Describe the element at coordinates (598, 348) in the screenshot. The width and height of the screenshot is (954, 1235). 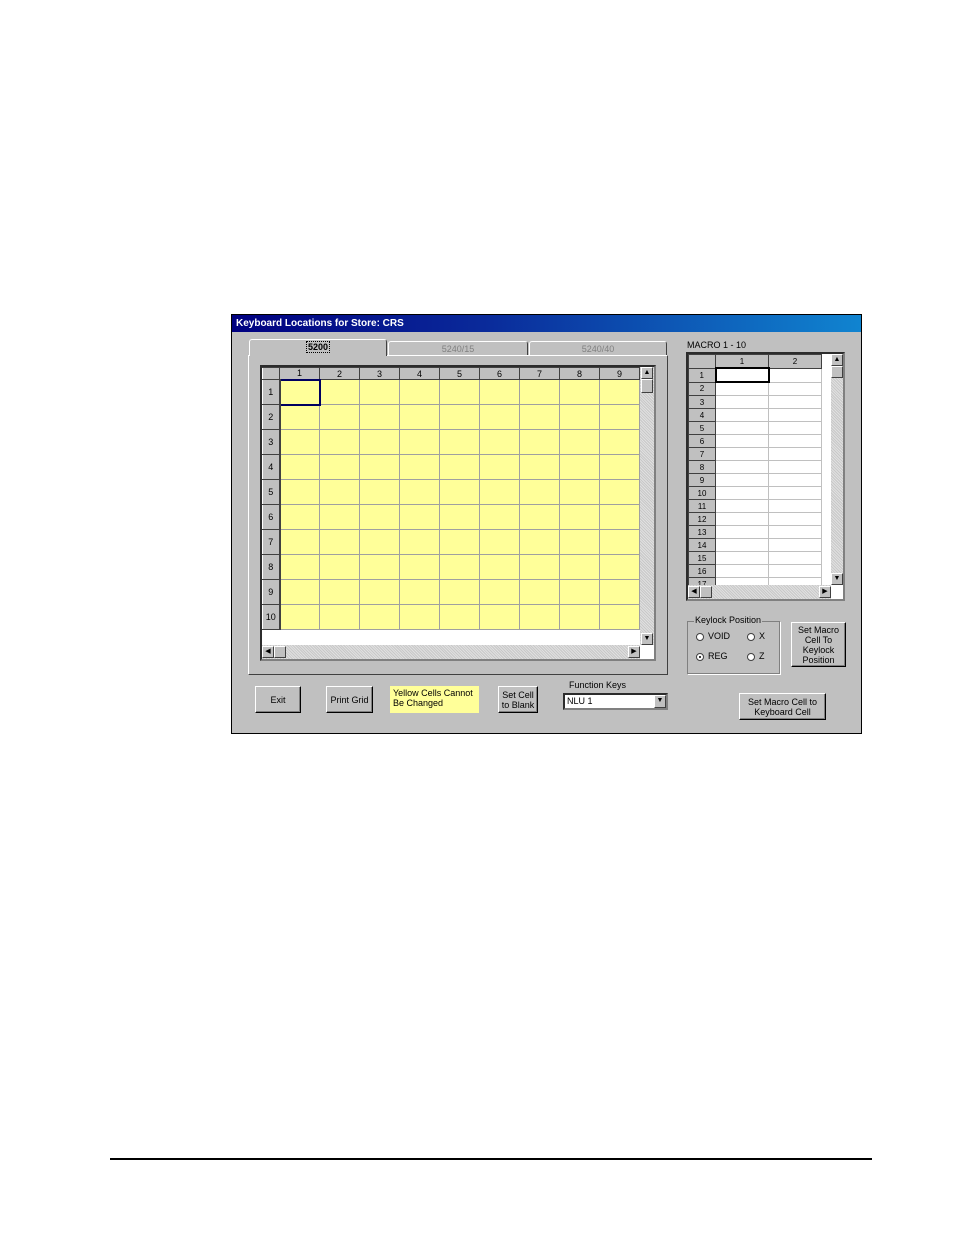
I see `tab-5240-40: 5240/40` at that location.